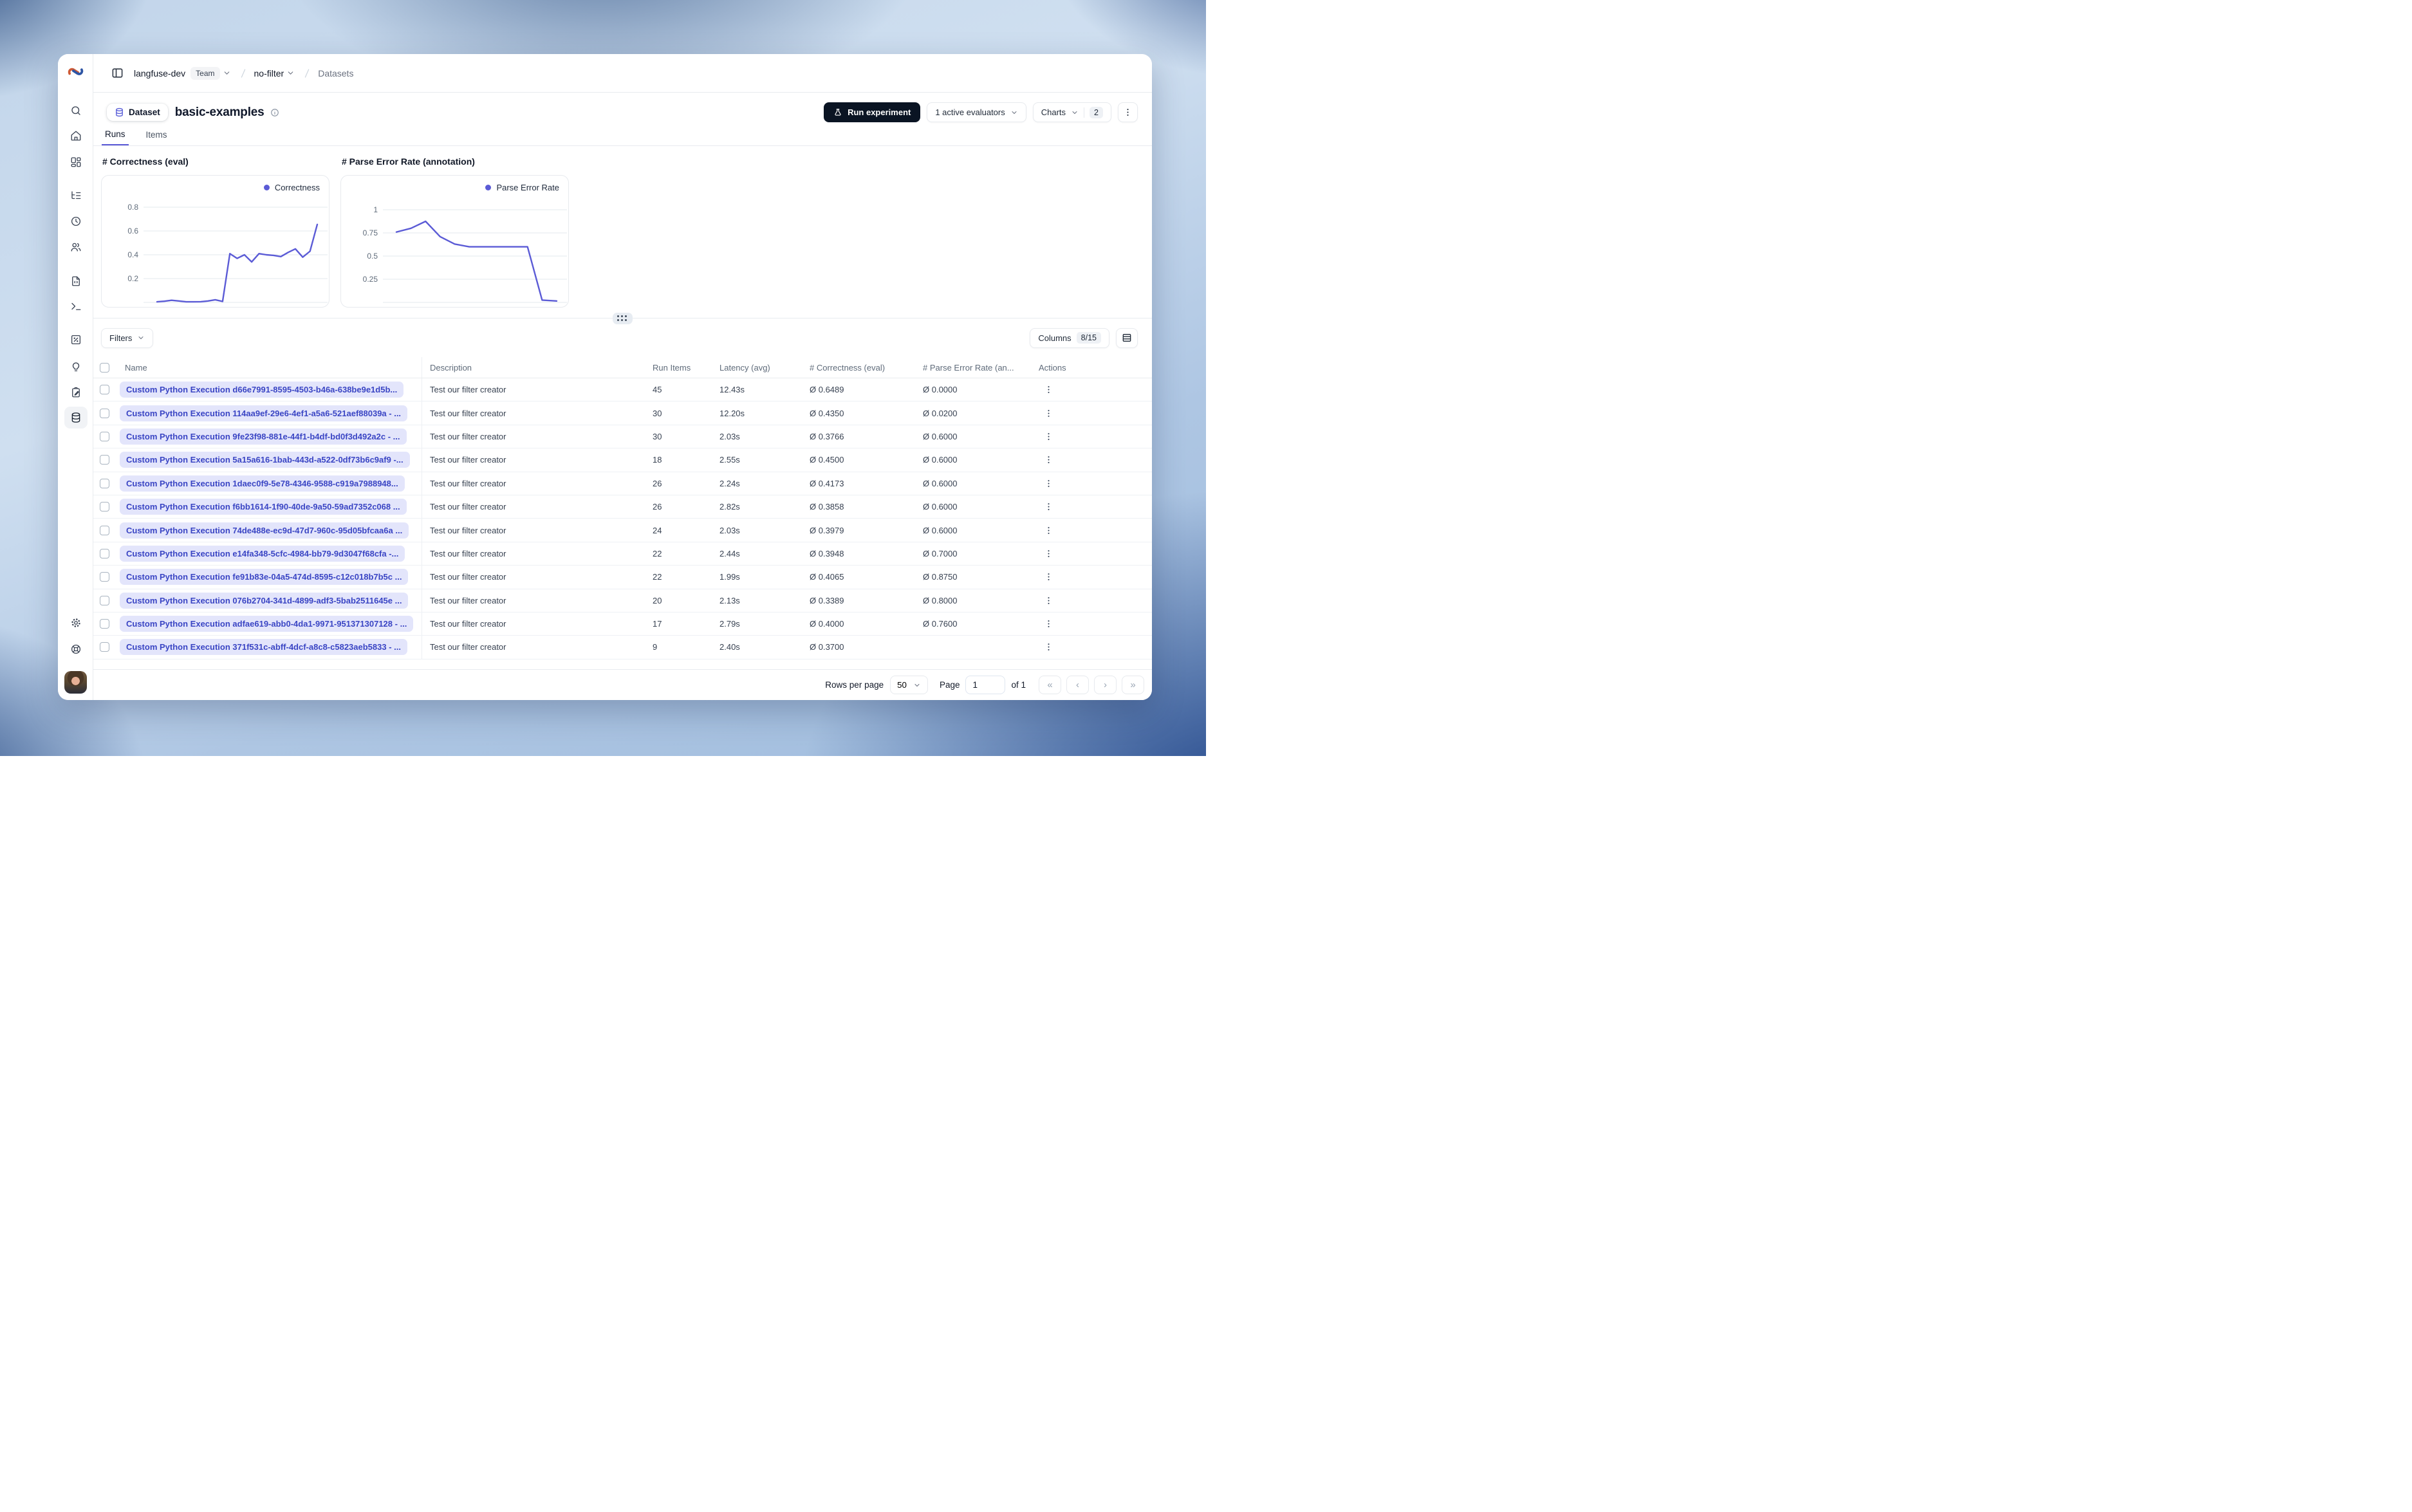 The image size is (2412, 1512). What do you see at coordinates (76, 196) in the screenshot?
I see `sidebar-item-tracing` at bounding box center [76, 196].